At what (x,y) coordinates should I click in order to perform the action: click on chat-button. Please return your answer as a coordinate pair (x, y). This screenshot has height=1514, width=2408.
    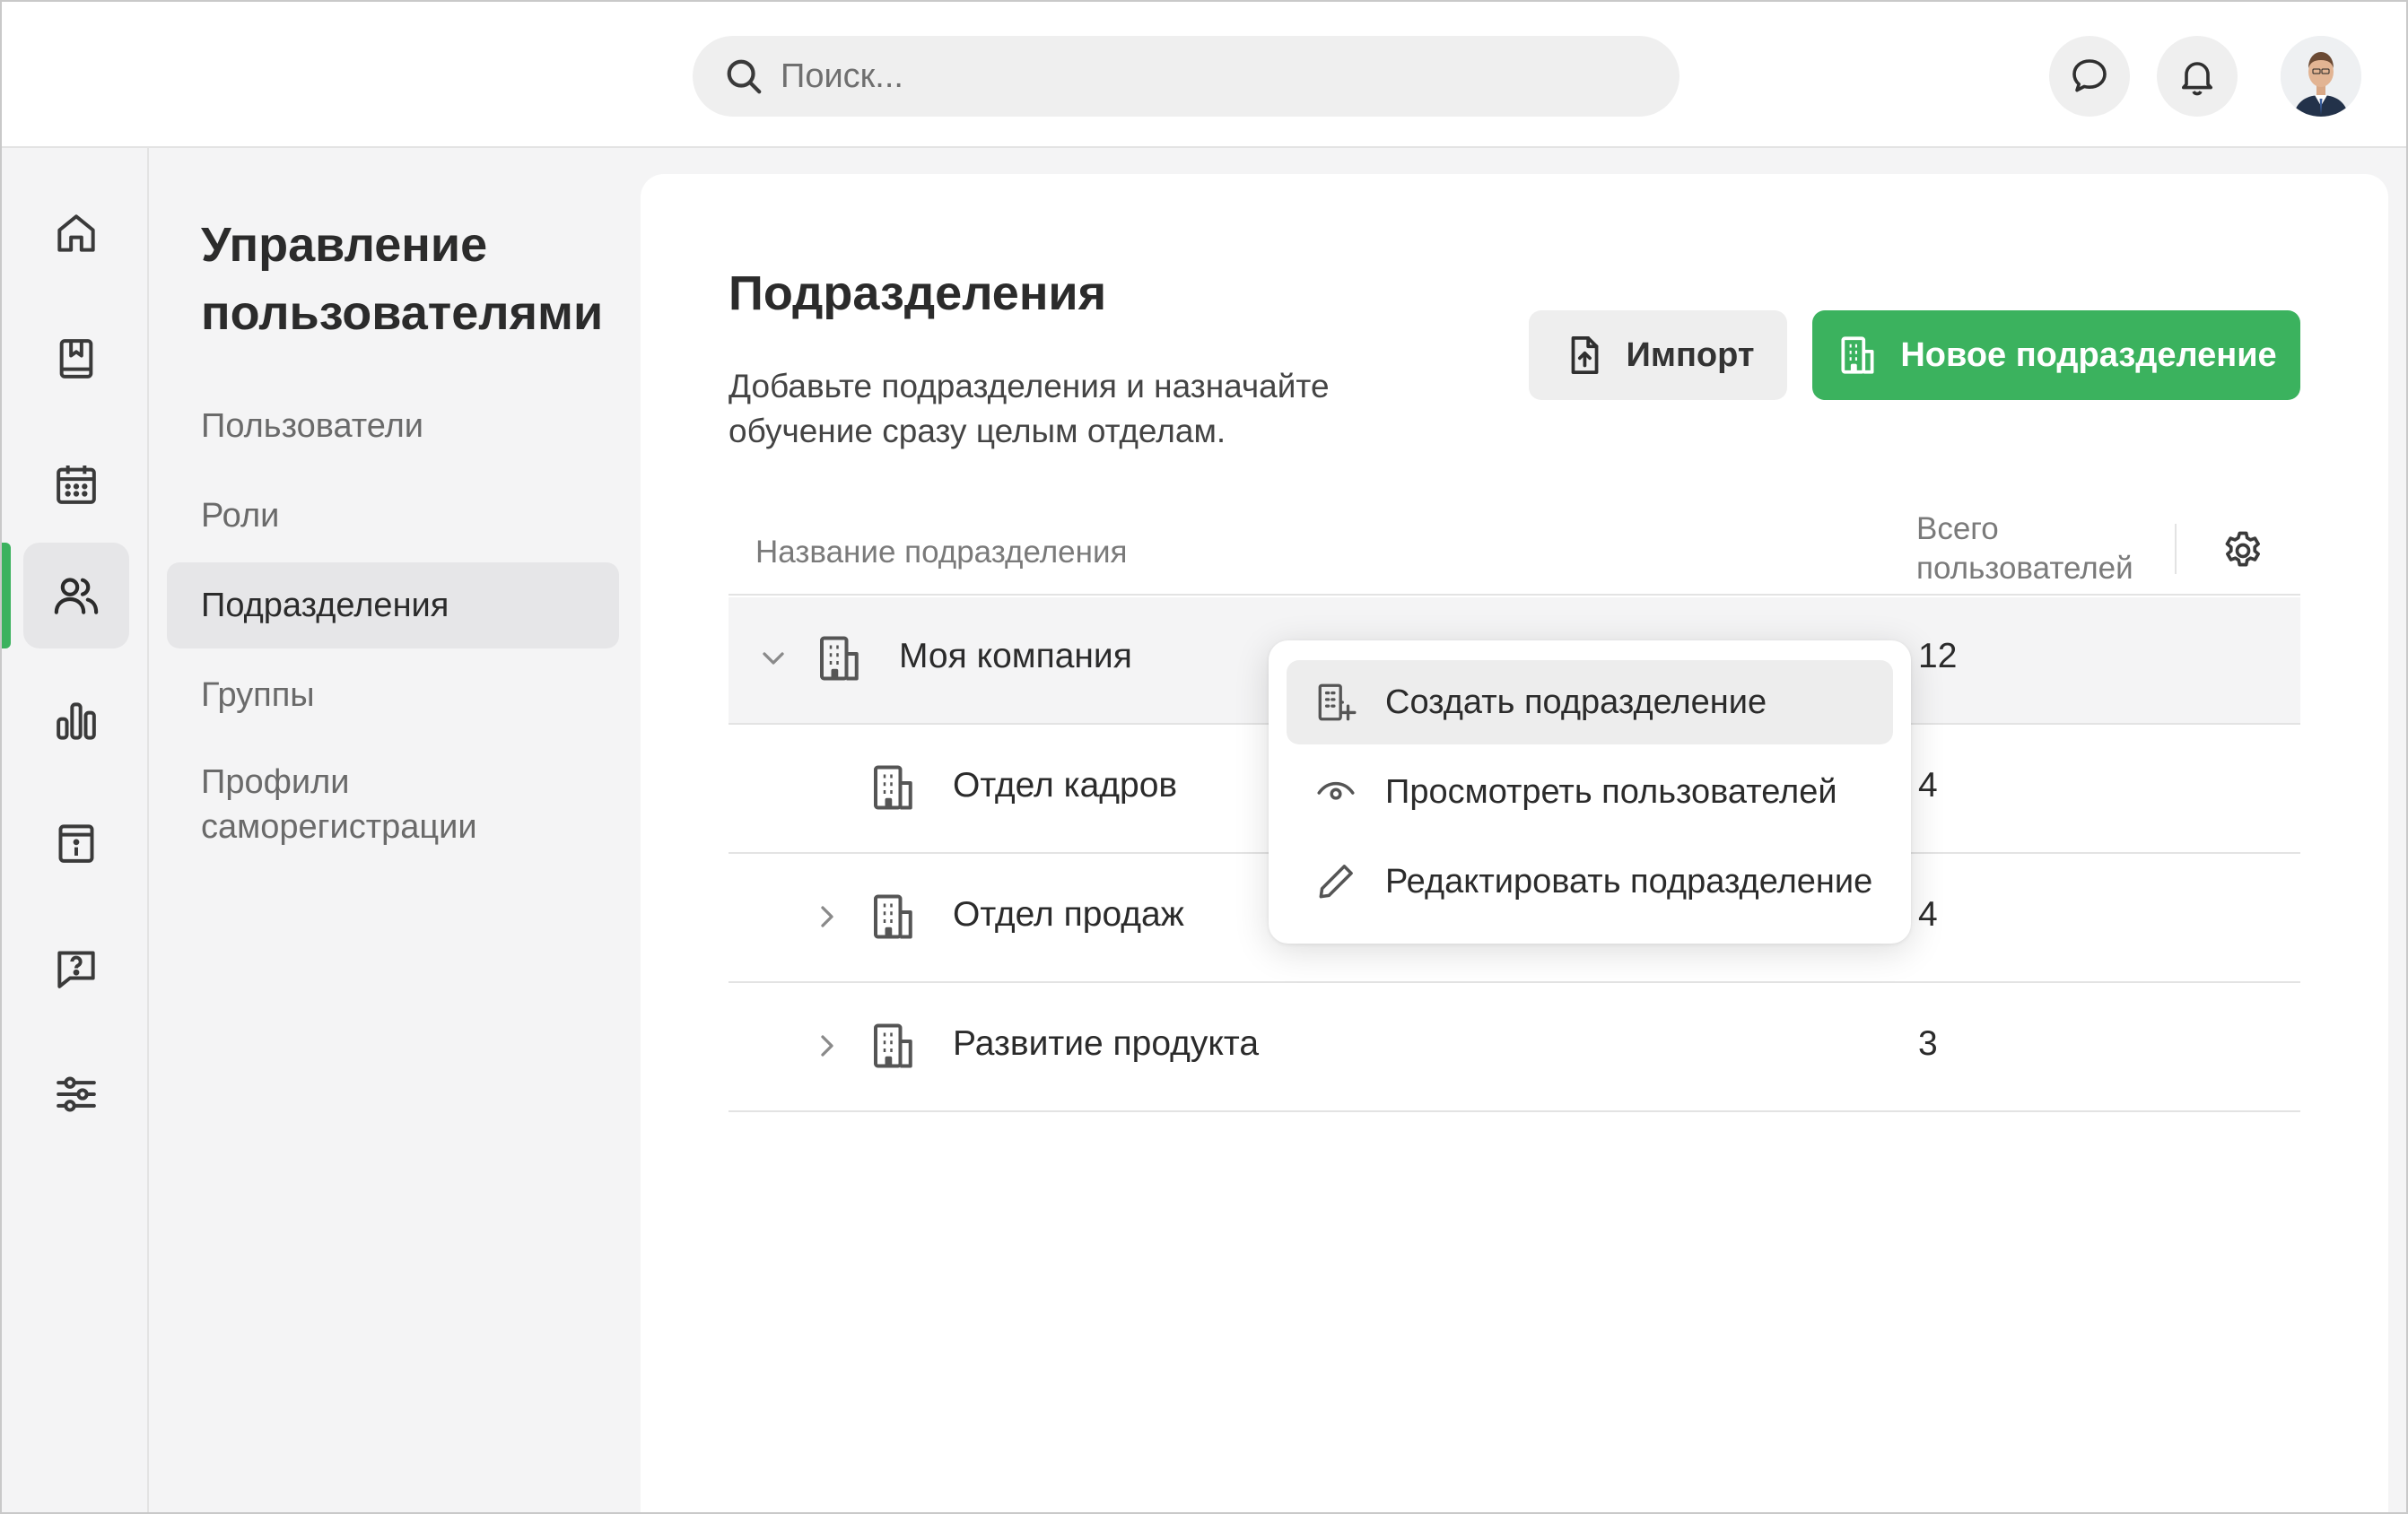
    Looking at the image, I should click on (2089, 76).